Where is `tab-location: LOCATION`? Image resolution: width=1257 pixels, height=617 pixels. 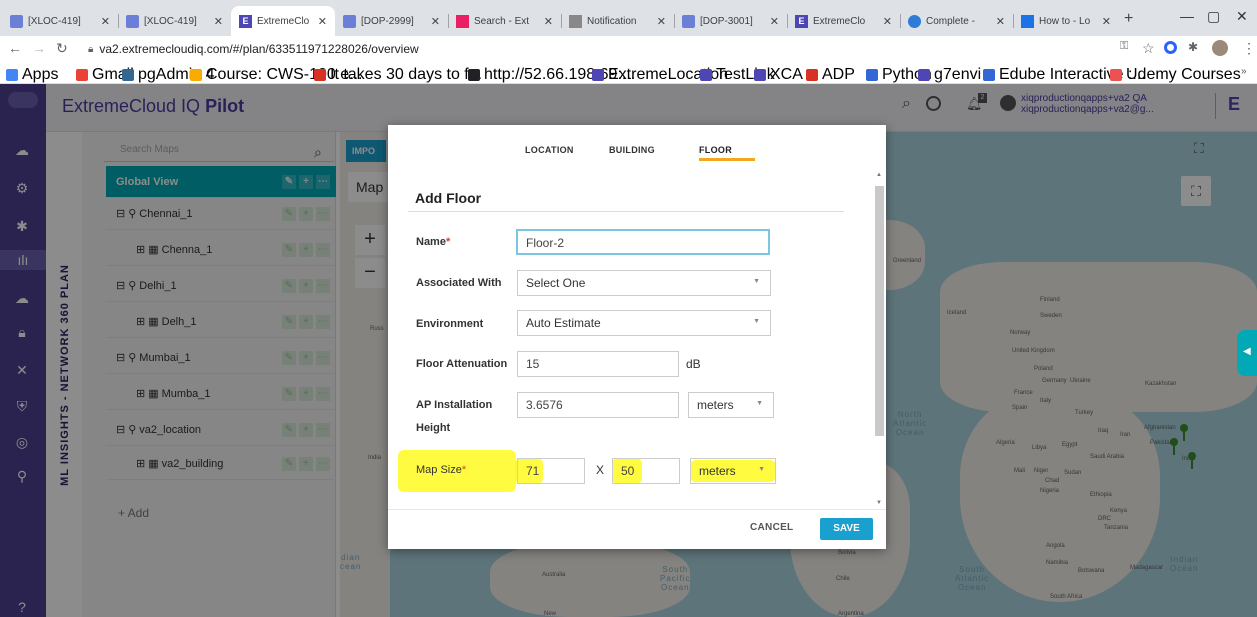
tab-location: LOCATION is located at coordinates (549, 150).